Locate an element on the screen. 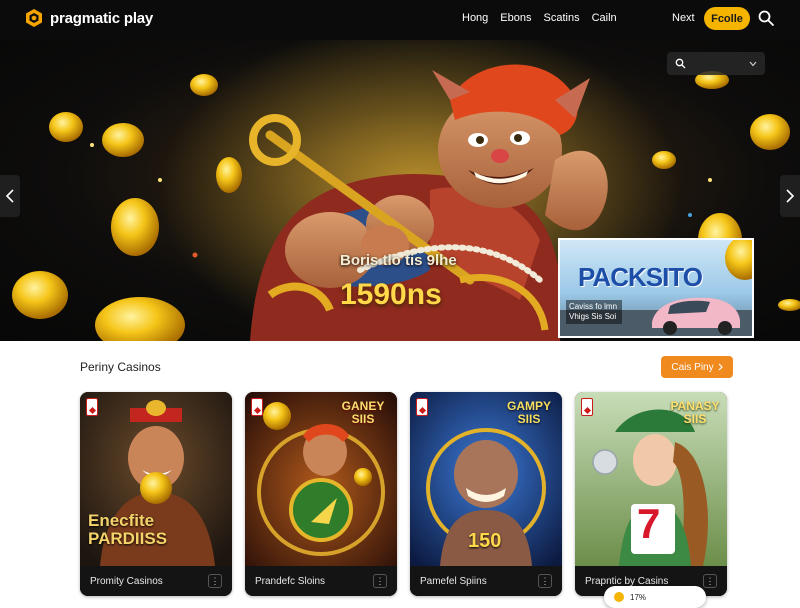  card-footer: Pamefel Spiins ⋮ is located at coordinates (486, 581).